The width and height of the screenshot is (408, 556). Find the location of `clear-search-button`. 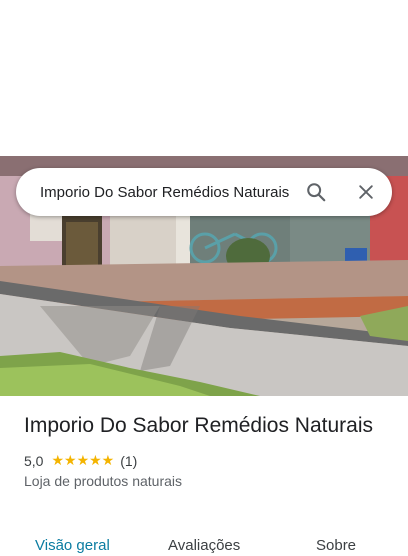

clear-search-button is located at coordinates (366, 192).